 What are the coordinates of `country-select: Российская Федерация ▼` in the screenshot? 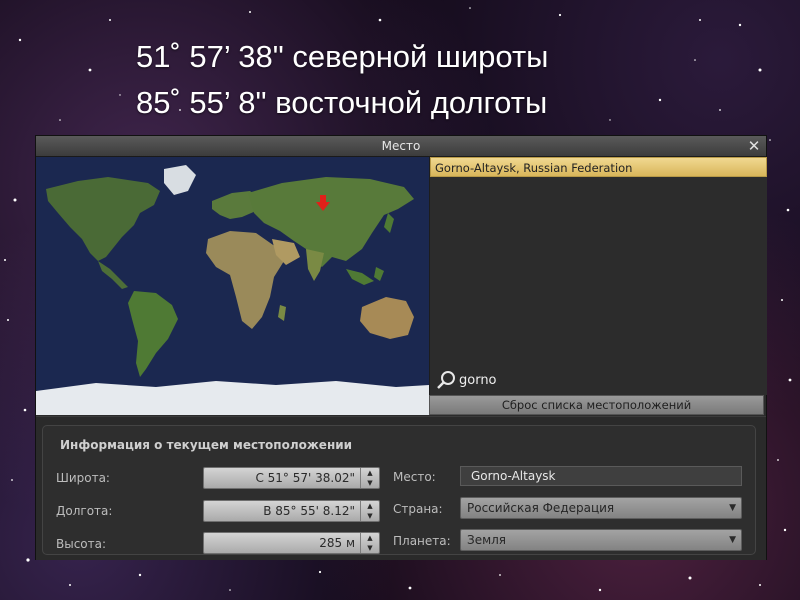 It's located at (601, 508).